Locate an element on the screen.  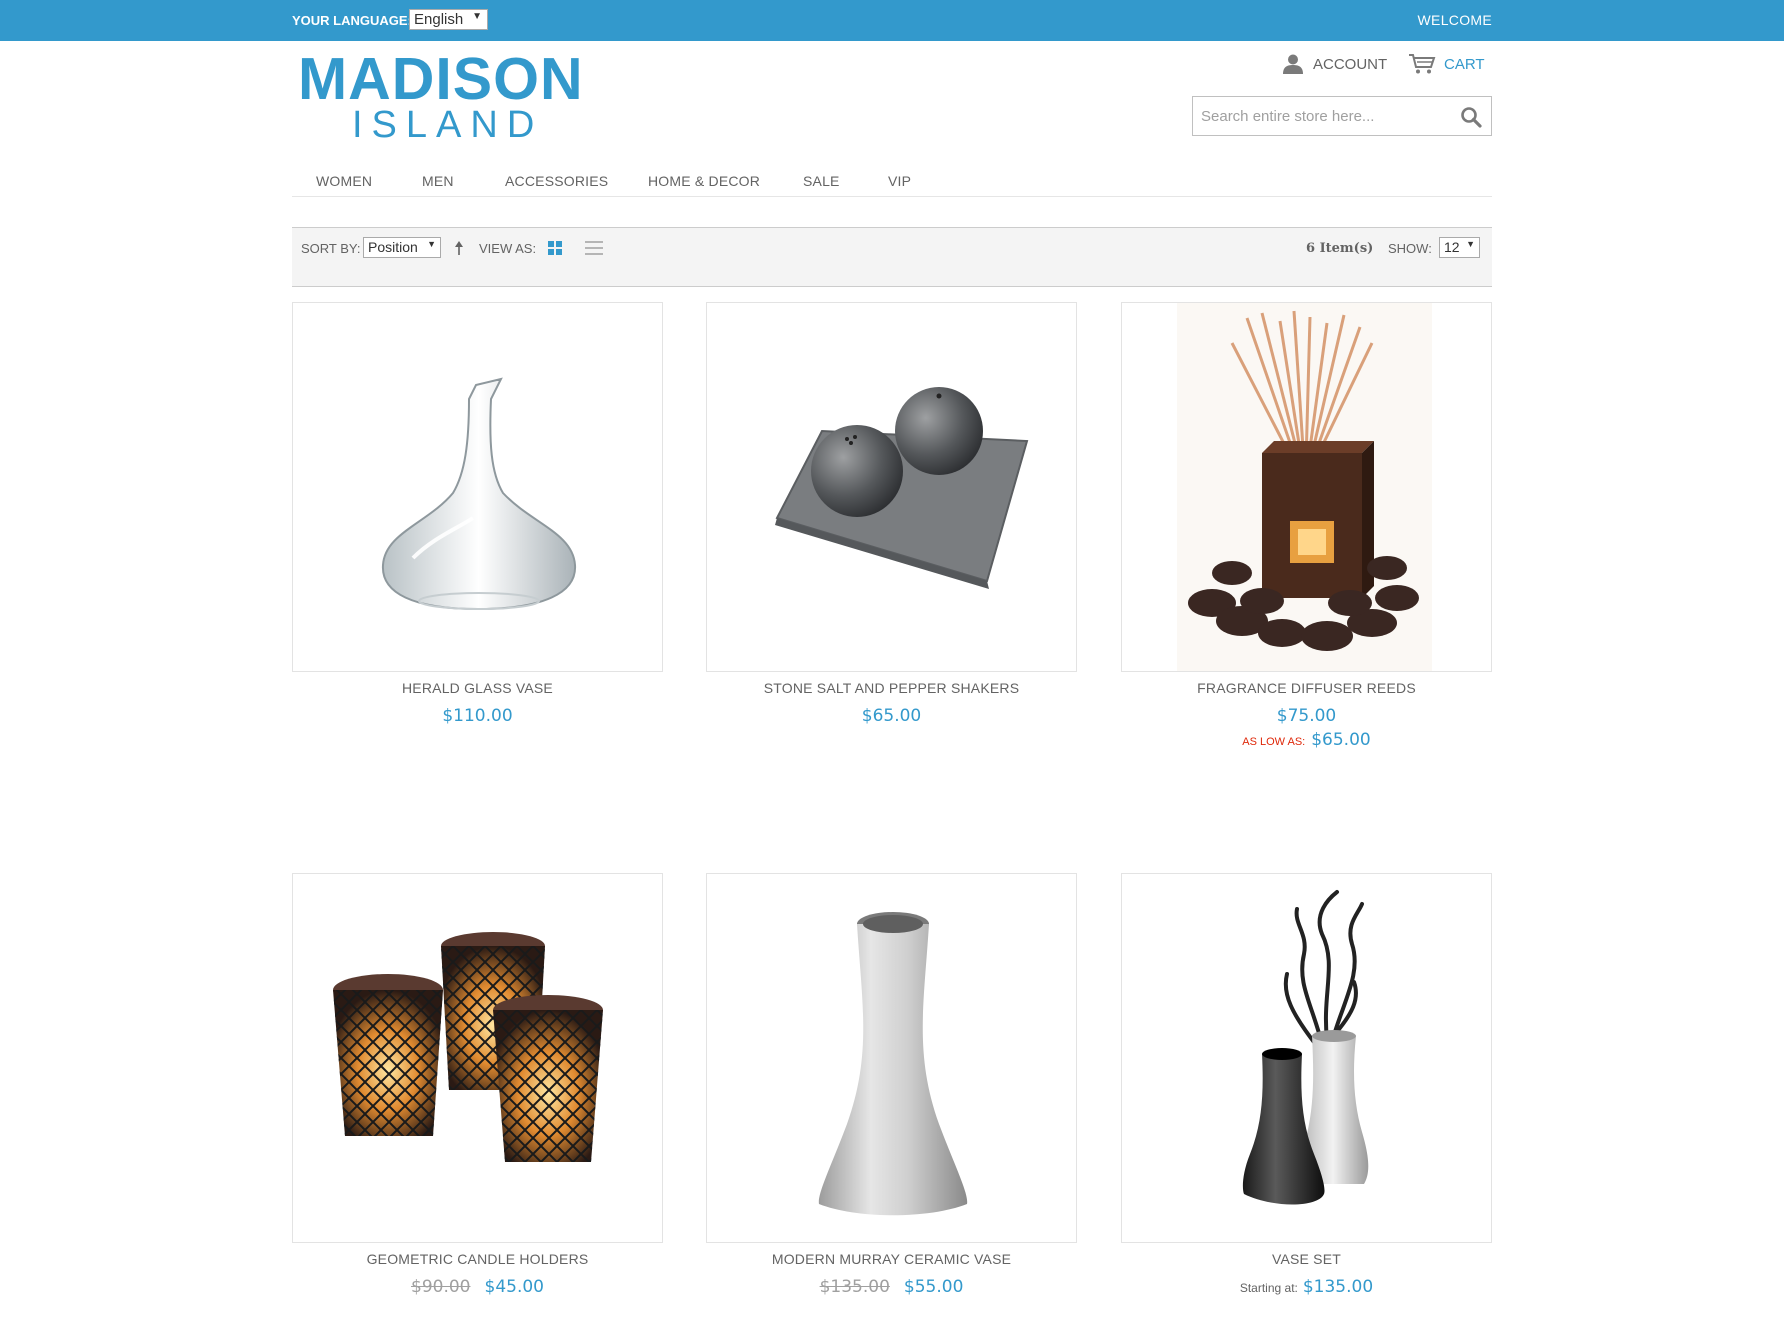
stone-shakers-image is located at coordinates (902, 488).